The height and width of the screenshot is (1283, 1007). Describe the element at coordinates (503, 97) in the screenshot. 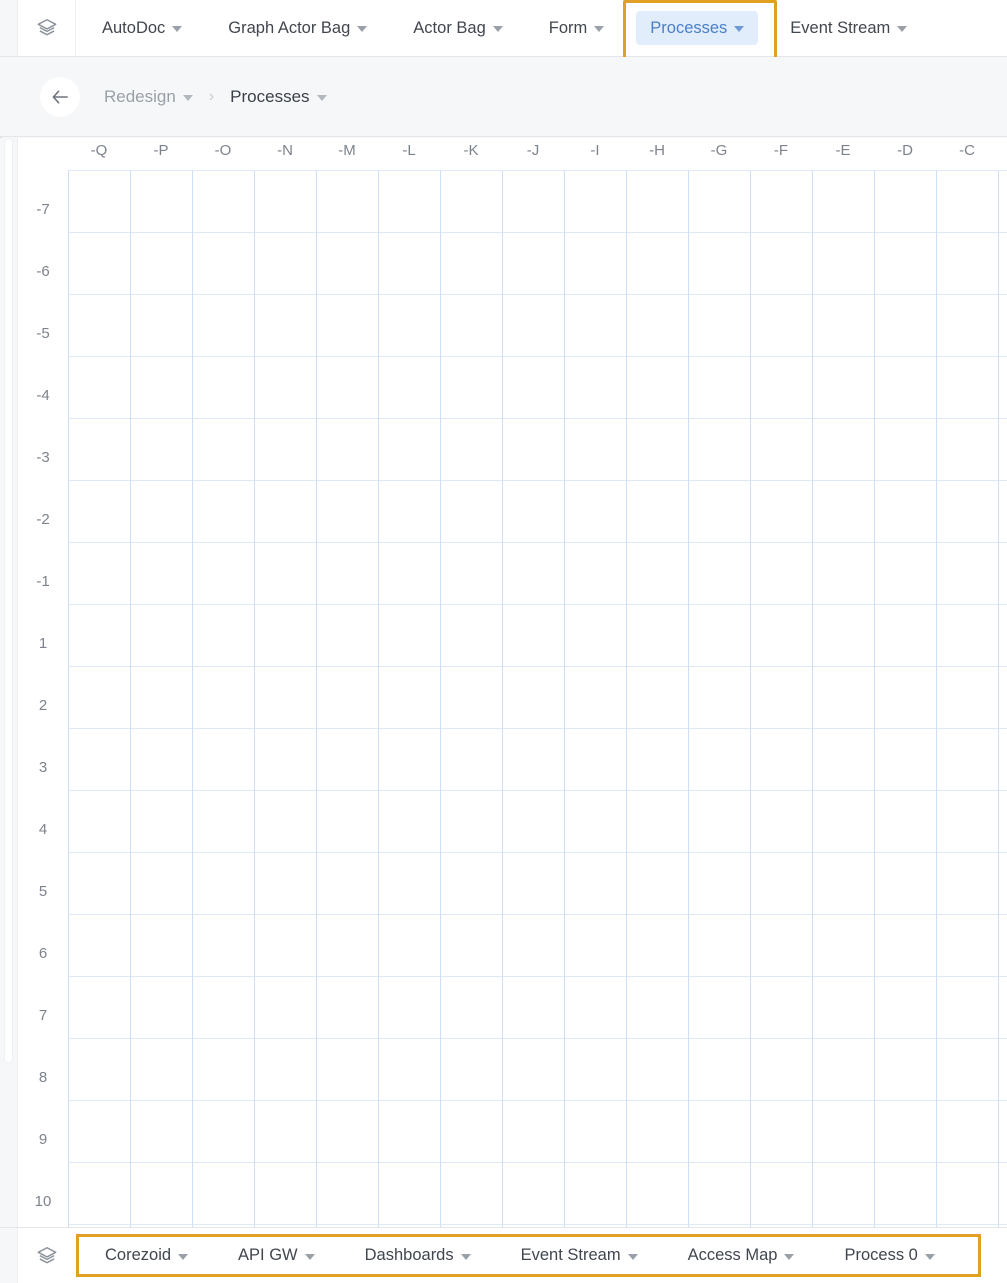

I see `breadcrumb-bar: Redesign › Processes` at that location.